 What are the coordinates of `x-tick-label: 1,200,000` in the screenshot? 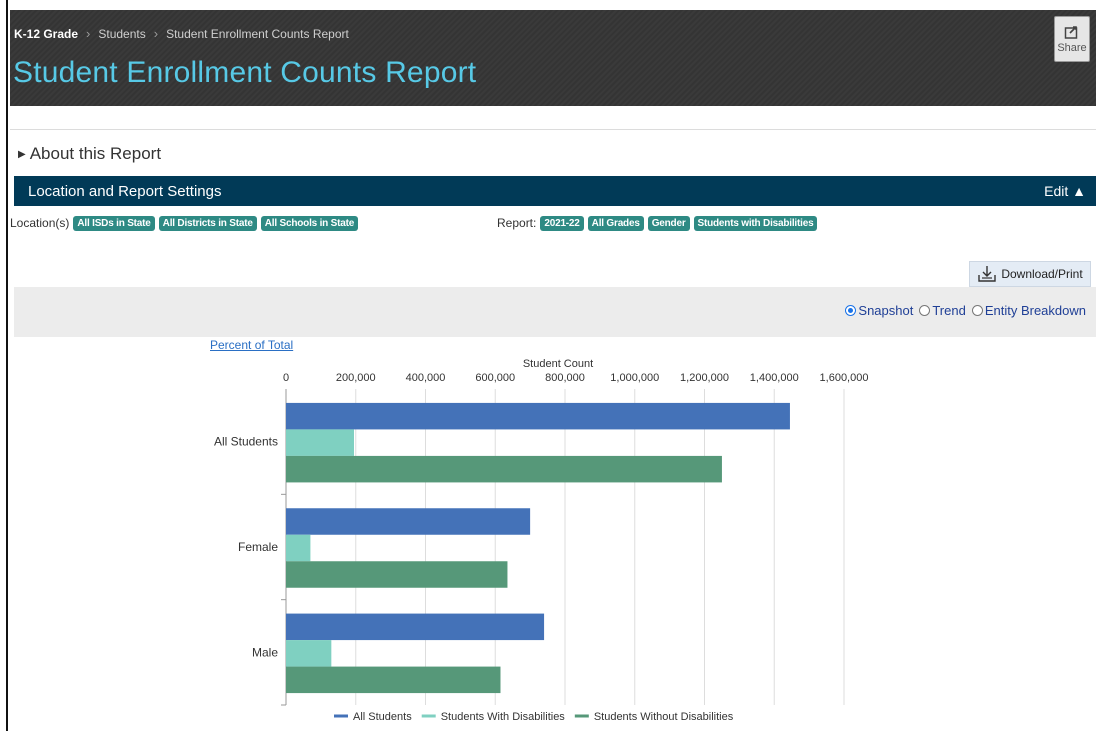 It's located at (704, 378).